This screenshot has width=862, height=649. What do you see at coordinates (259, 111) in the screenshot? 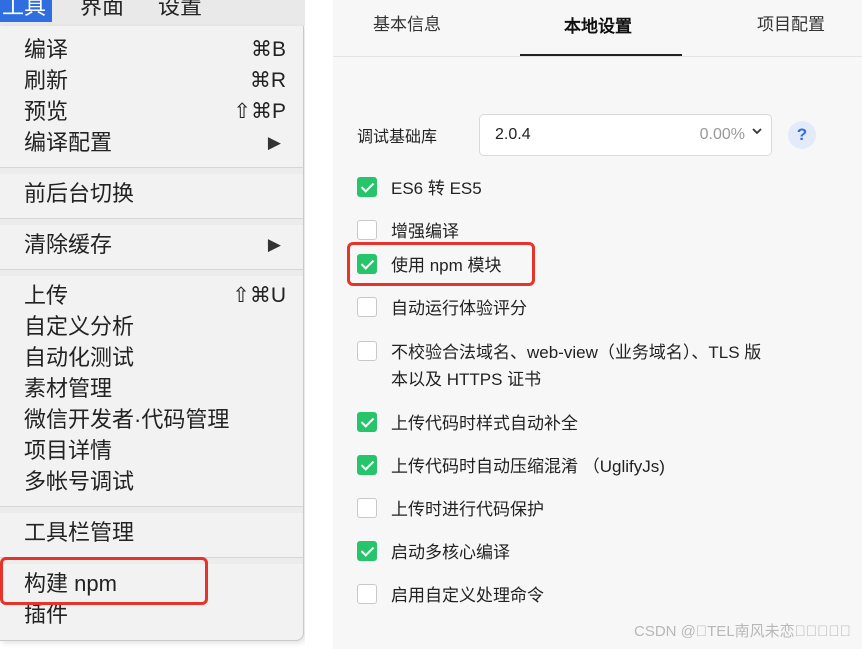
I see `shortcut-preview: ⇧⌘P` at bounding box center [259, 111].